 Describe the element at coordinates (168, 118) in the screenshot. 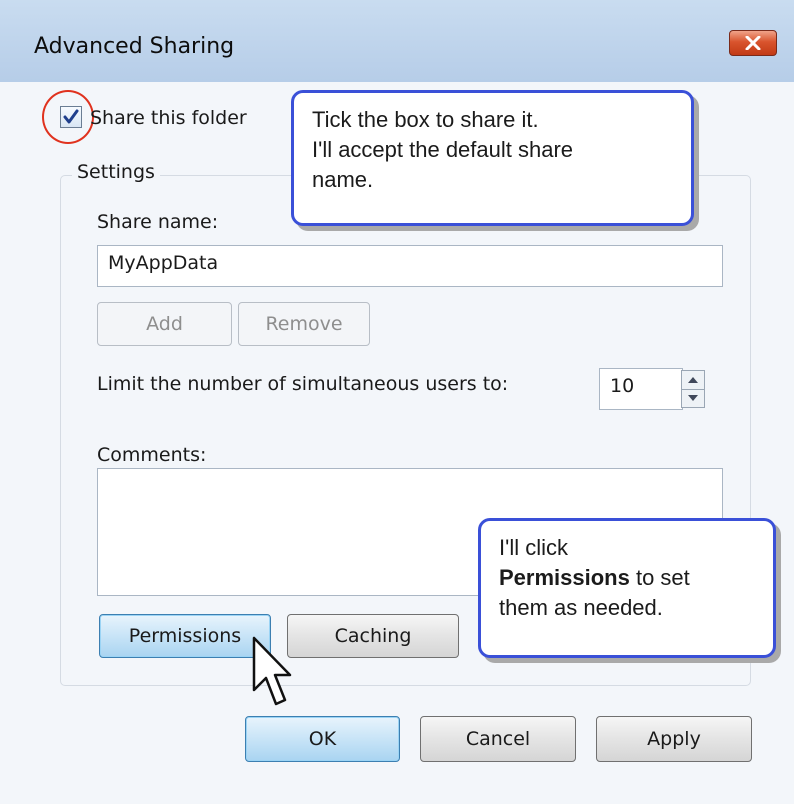

I see `share-folder-label: Share this folder` at that location.